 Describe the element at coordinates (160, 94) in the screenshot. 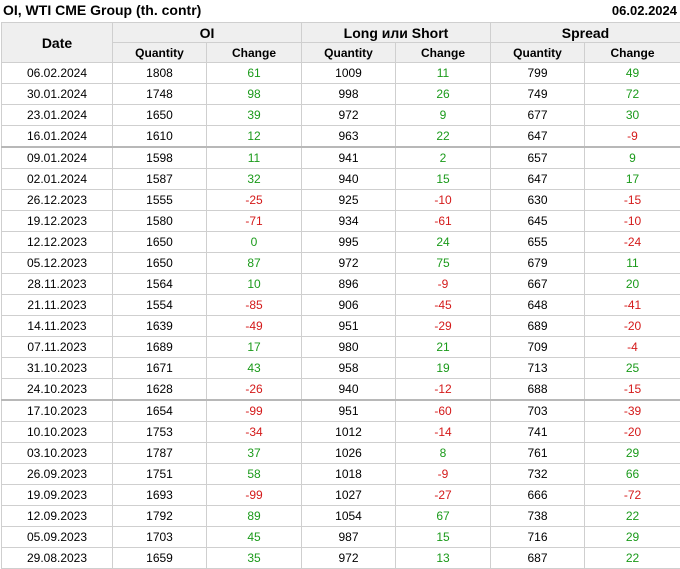

I see `cell-oi-quantity: 1748` at that location.